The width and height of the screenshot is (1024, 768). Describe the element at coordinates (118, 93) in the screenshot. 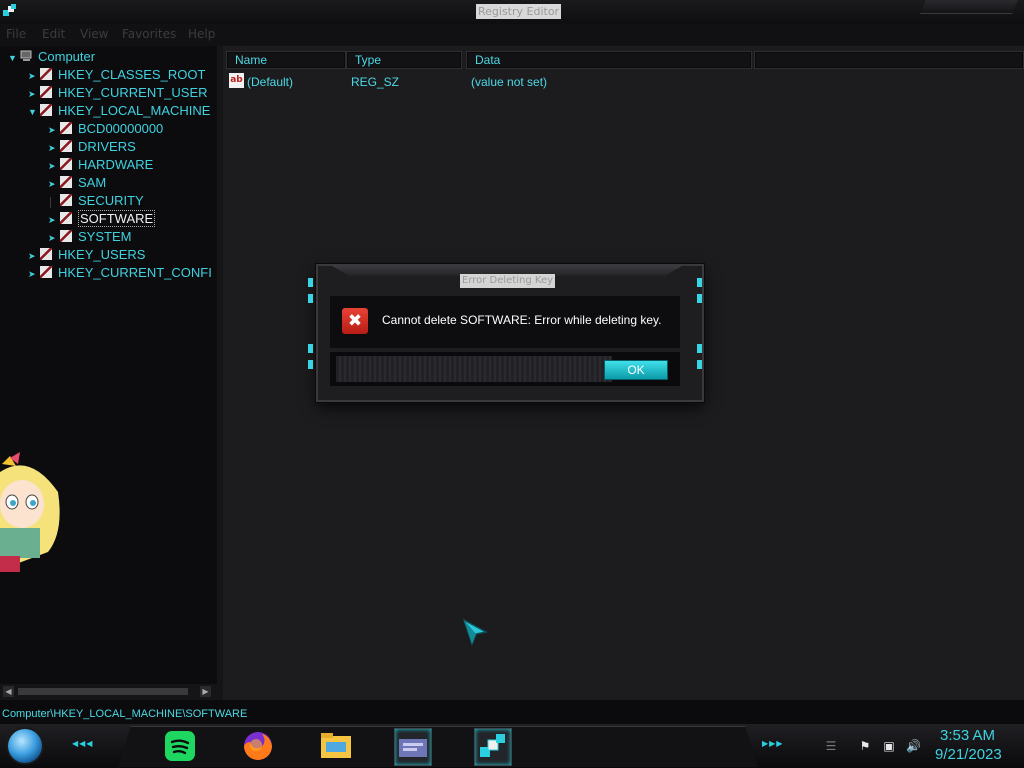

I see `tree-node-hkey-current-user: ➤ HKEY_CURRENT_USER` at that location.